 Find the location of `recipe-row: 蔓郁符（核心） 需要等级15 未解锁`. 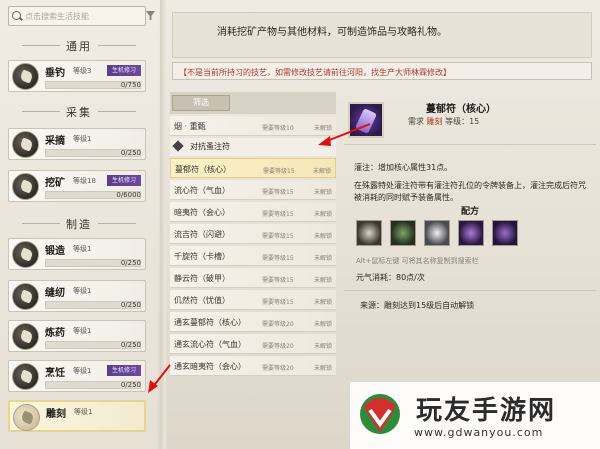

recipe-row: 蔓郁符（核心） 需要等级15 未解锁 is located at coordinates (253, 168).